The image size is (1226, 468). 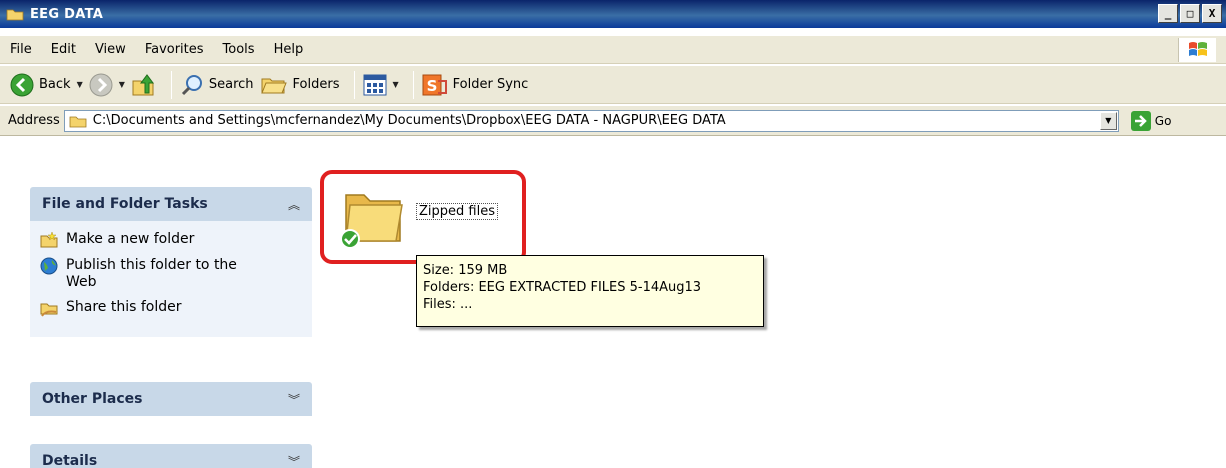 I want to click on maximize-button: □, so click(x=1190, y=13).